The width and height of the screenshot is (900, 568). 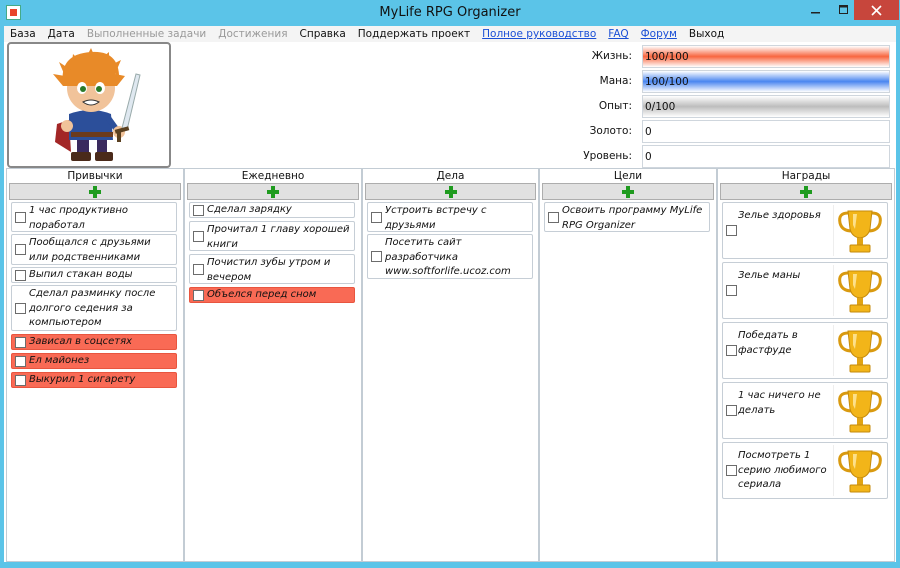 What do you see at coordinates (805, 350) in the screenshot?
I see `reward-item: Победать в фастфуде` at bounding box center [805, 350].